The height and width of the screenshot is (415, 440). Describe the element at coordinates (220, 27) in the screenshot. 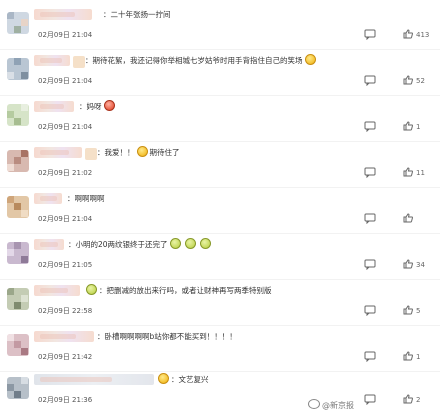

I see `comment-row: ：二十年张扬一拧间 02月09日 21:04 413` at that location.